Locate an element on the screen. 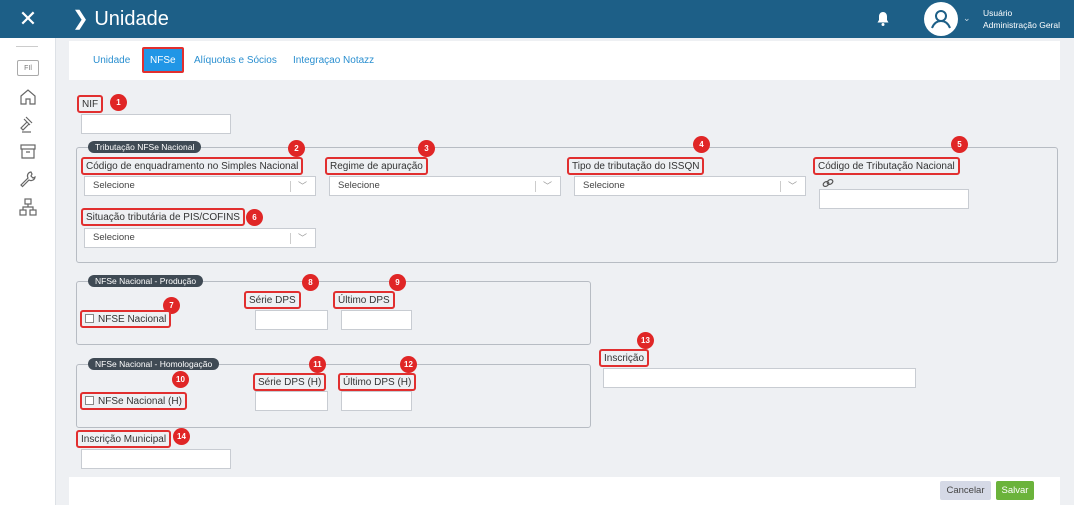 This screenshot has width=1074, height=505. avatar is located at coordinates (941, 19).